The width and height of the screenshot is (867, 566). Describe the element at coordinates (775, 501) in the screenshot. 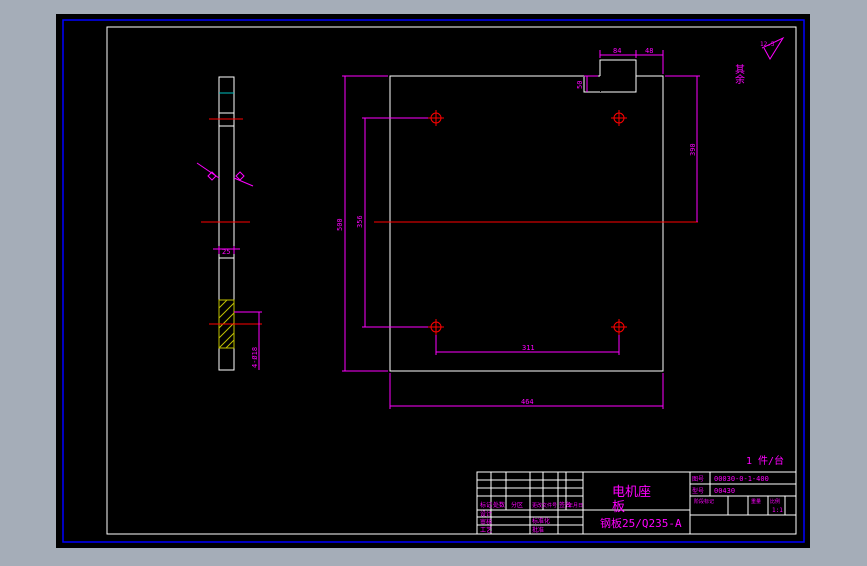

I see `stage-label: 比例` at that location.